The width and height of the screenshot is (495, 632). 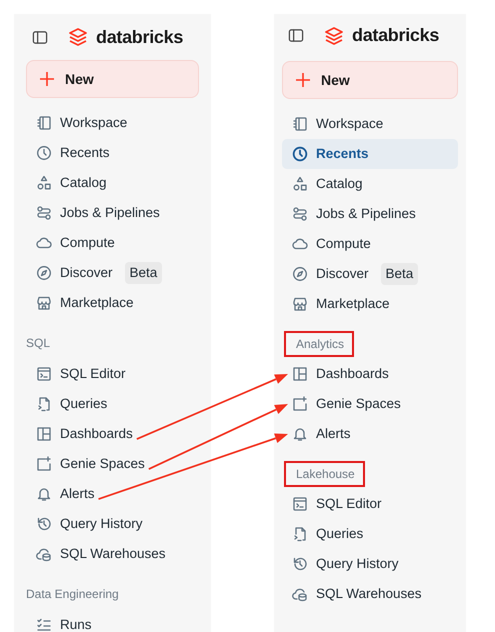 I want to click on section-heading: SQL, so click(x=38, y=343).